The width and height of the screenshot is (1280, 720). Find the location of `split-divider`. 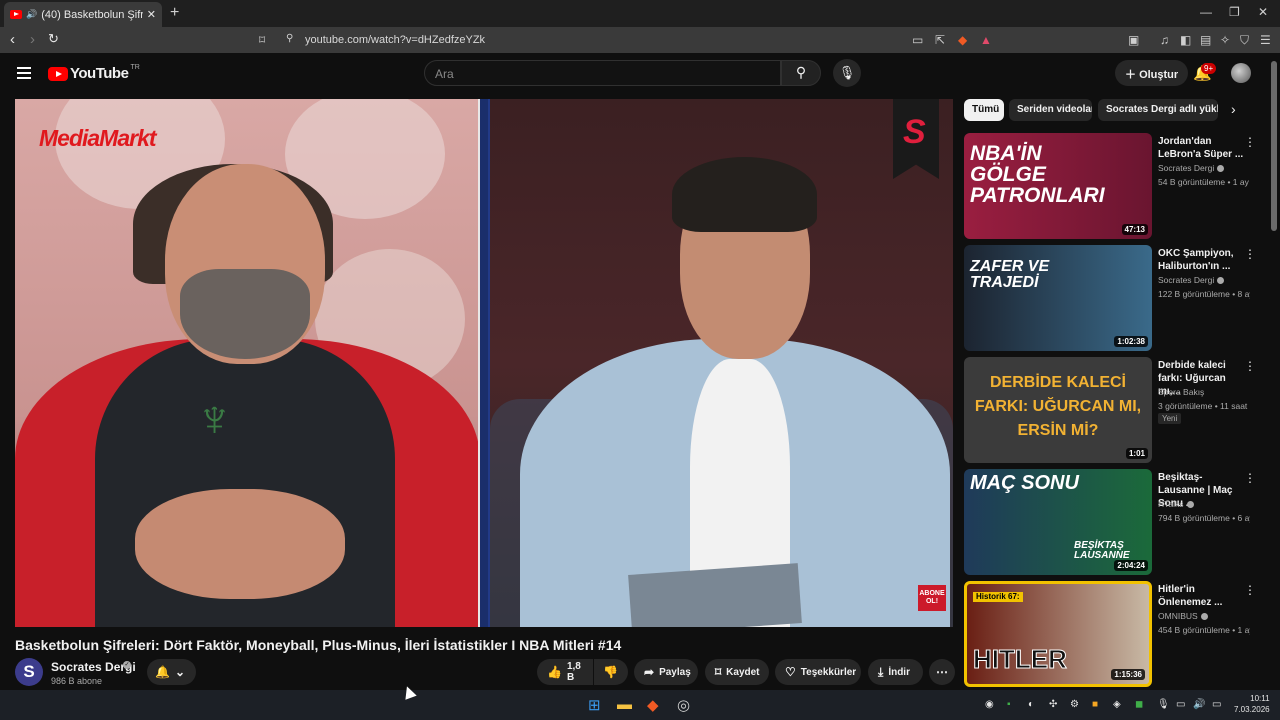

split-divider is located at coordinates (484, 363).